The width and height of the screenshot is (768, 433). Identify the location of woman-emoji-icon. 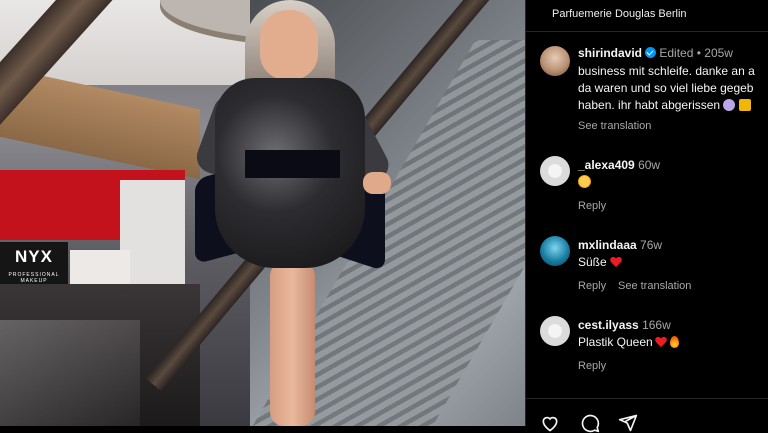
(729, 105).